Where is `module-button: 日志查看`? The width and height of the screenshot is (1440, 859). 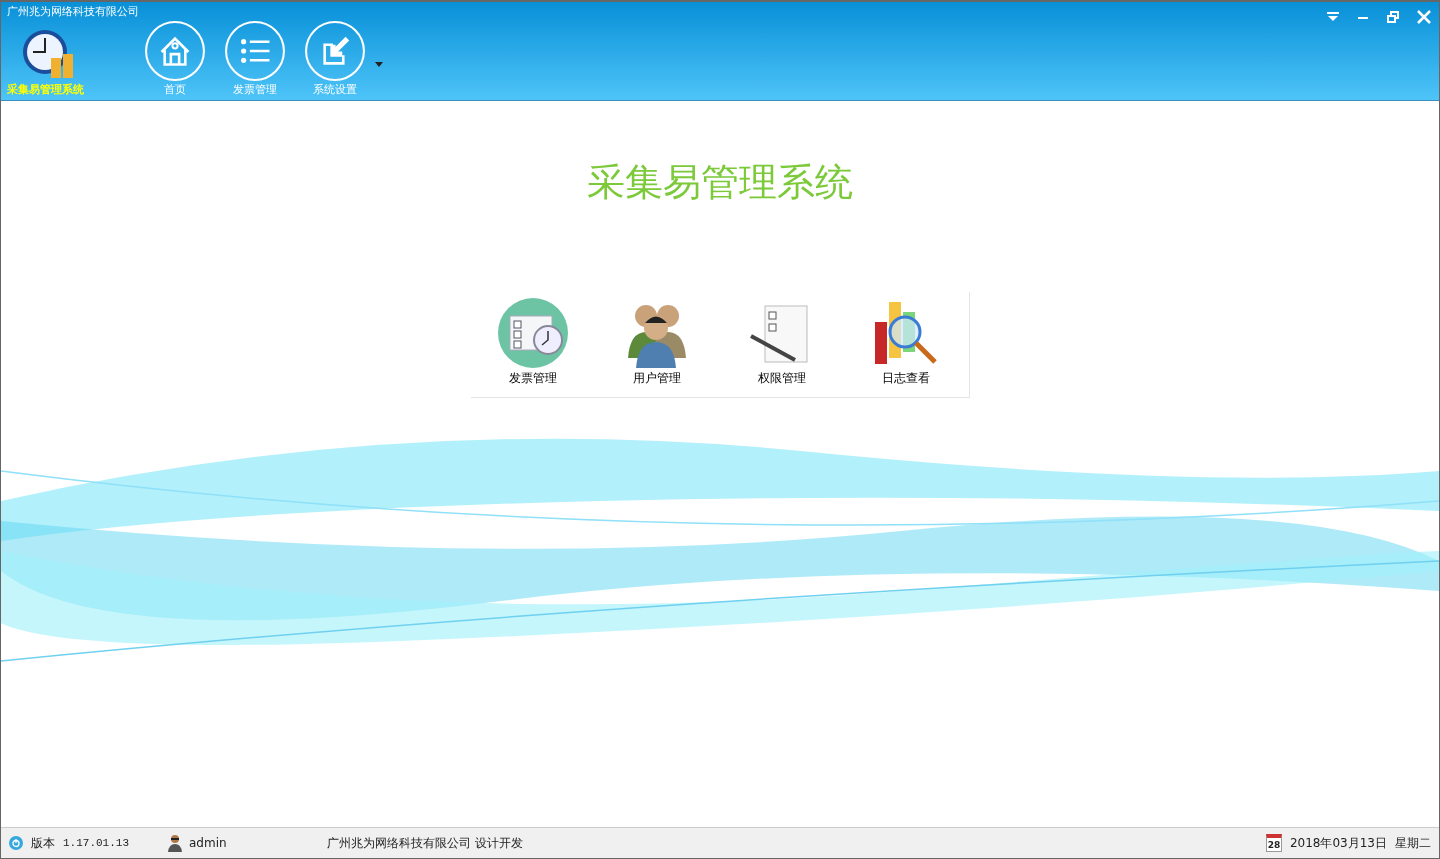
module-button: 日志查看 is located at coordinates (906, 342).